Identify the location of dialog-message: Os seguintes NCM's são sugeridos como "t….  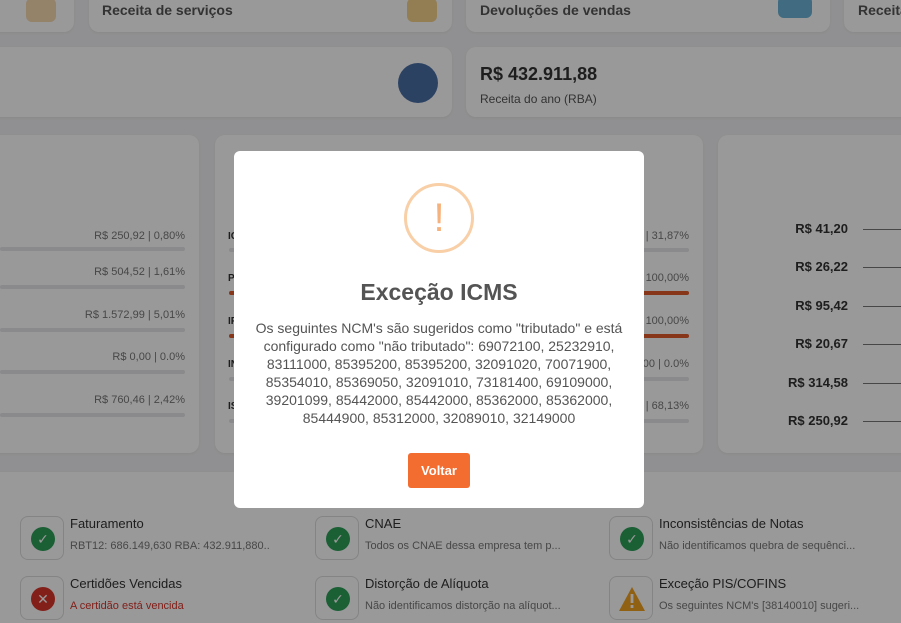
(439, 373).